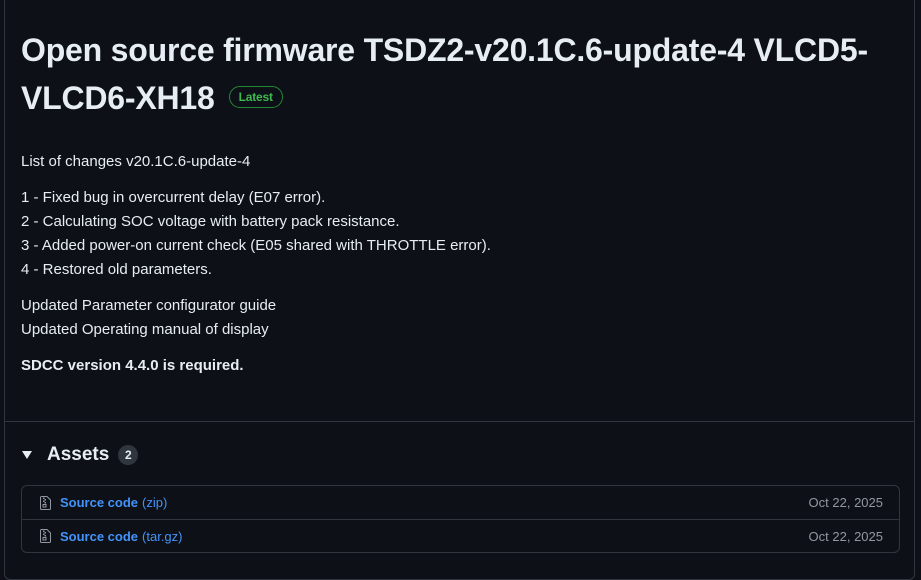 The image size is (921, 580). Describe the element at coordinates (154, 502) in the screenshot. I see `asset-ext: (zip)` at that location.